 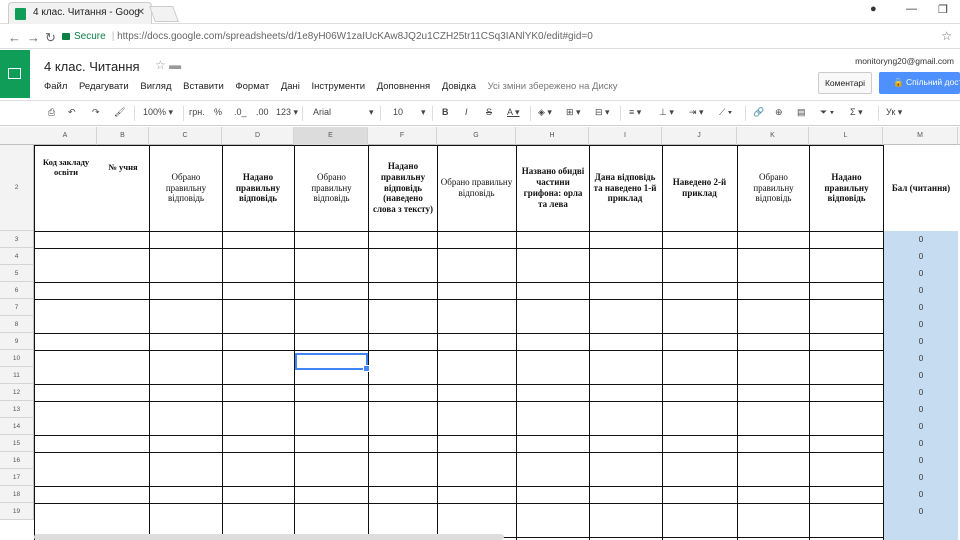 I want to click on column-header-a: A, so click(x=65, y=136).